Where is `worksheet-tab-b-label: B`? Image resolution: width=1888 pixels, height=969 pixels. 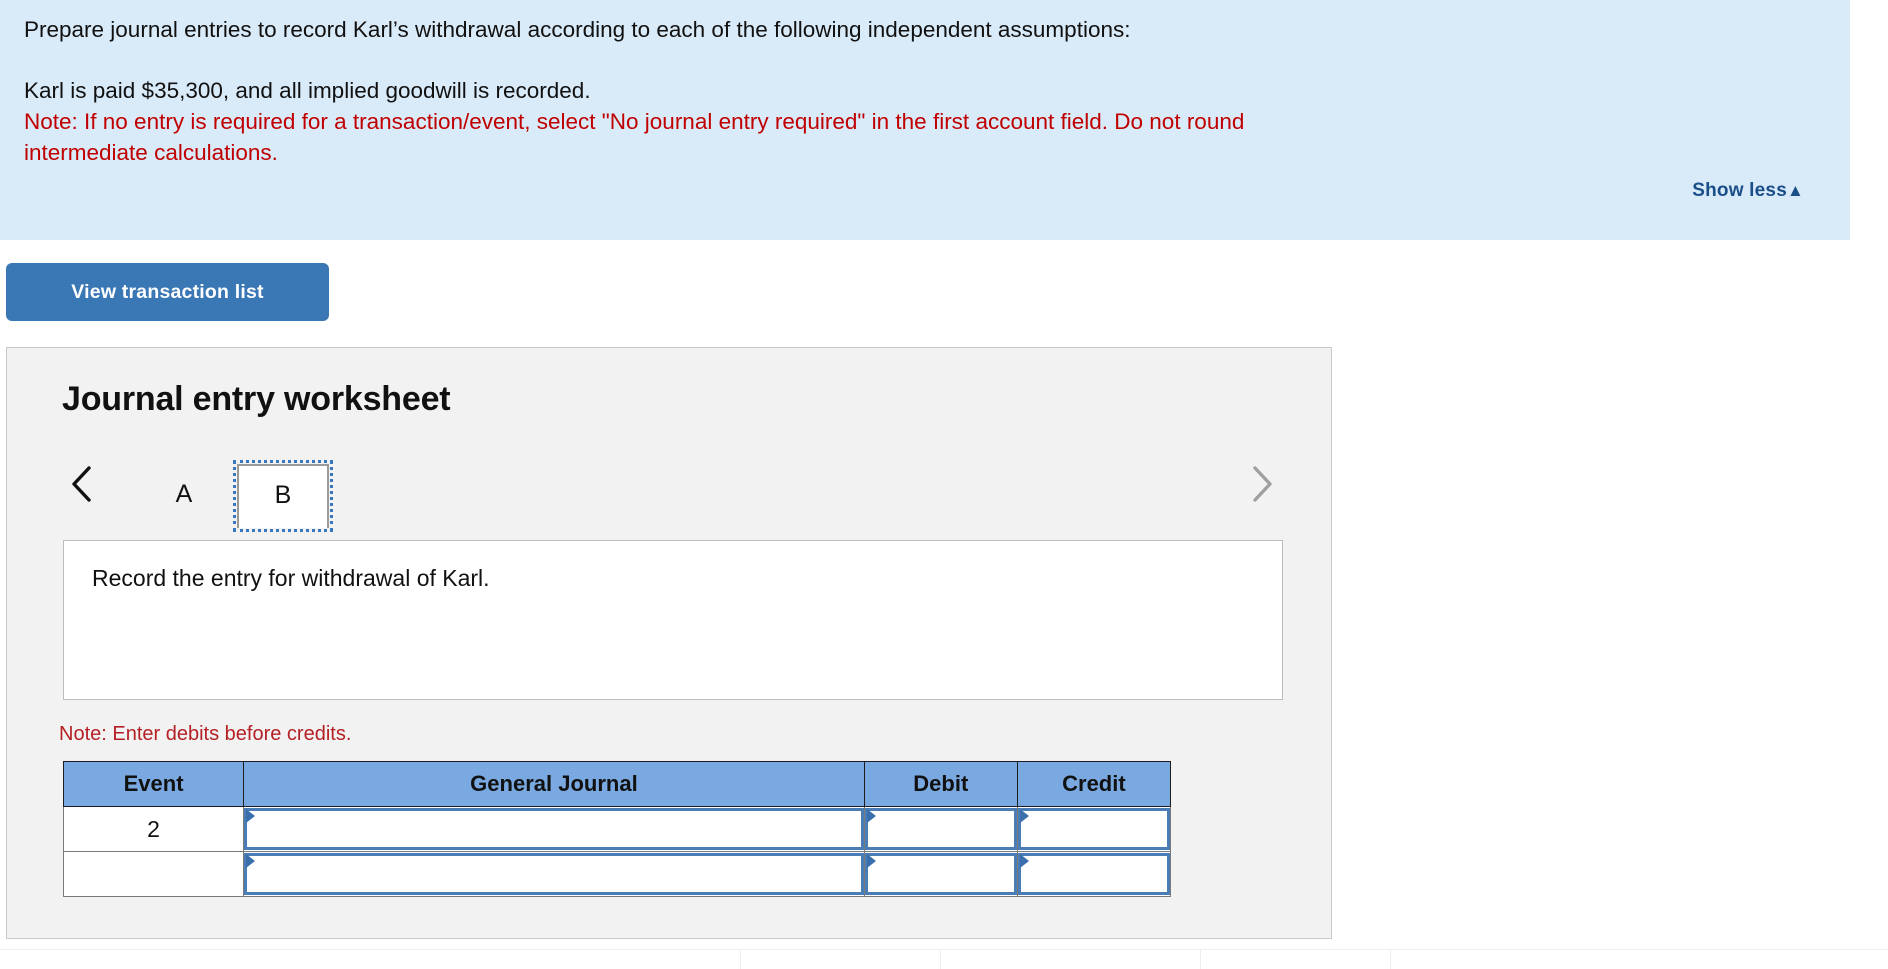
worksheet-tab-b-label: B is located at coordinates (283, 495).